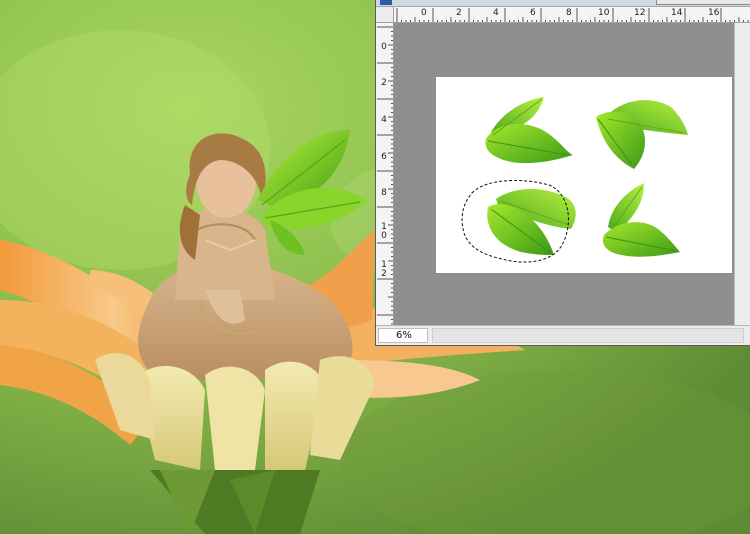 Image resolution: width=750 pixels, height=534 pixels. Describe the element at coordinates (677, 13) in the screenshot. I see `ruler-label: 14` at that location.